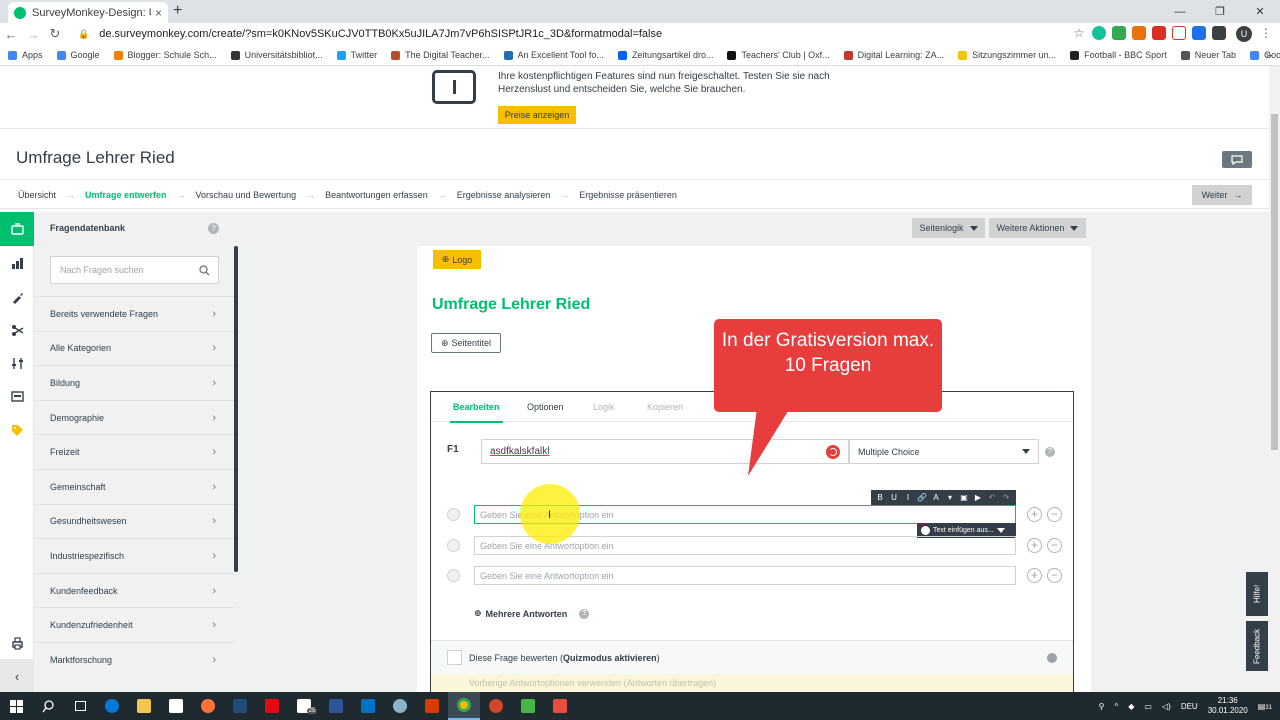 The width and height of the screenshot is (1280, 720). What do you see at coordinates (944, 451) in the screenshot?
I see `question-type-select: Multiple Choice` at bounding box center [944, 451].